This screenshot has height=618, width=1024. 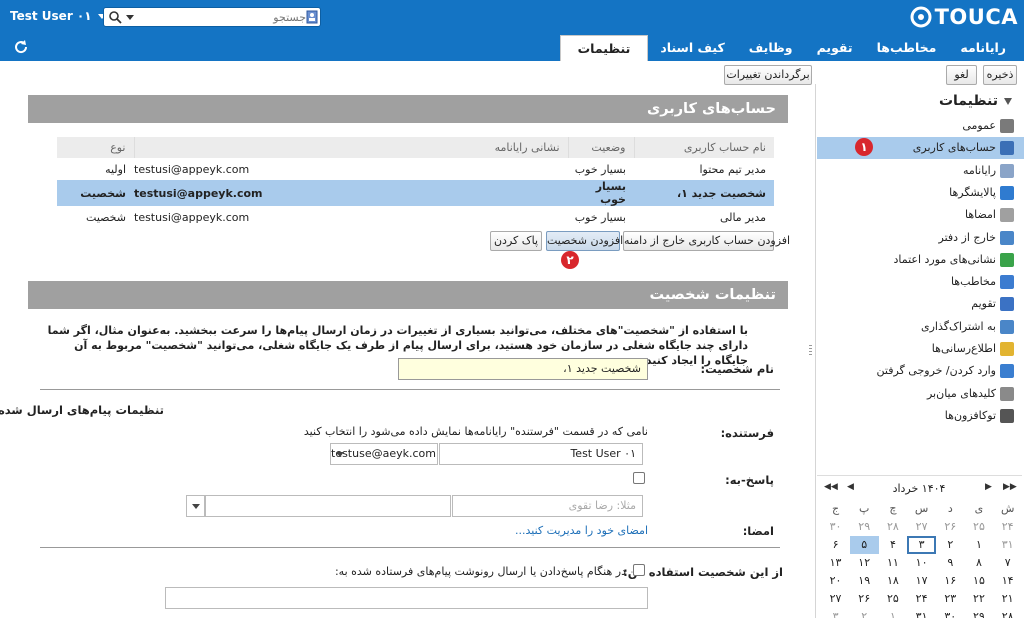 What do you see at coordinates (600, 147) in the screenshot?
I see `col-header-status: وضعیت` at bounding box center [600, 147].